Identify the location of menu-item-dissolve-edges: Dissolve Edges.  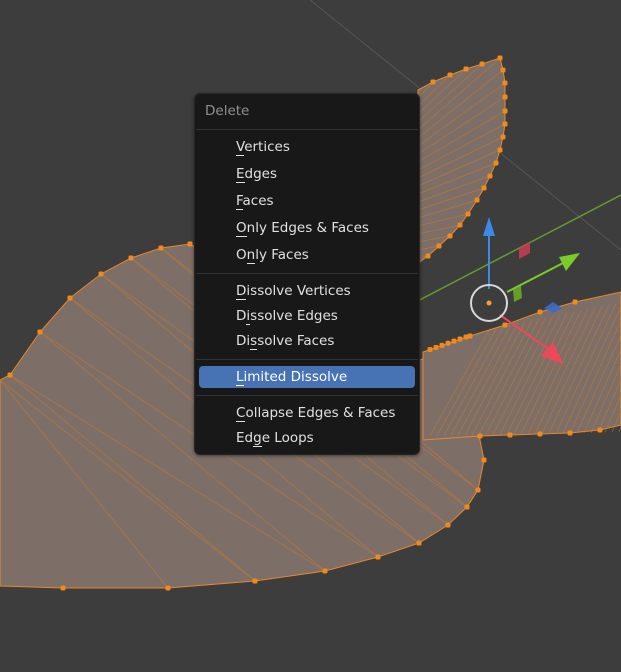
(307, 316).